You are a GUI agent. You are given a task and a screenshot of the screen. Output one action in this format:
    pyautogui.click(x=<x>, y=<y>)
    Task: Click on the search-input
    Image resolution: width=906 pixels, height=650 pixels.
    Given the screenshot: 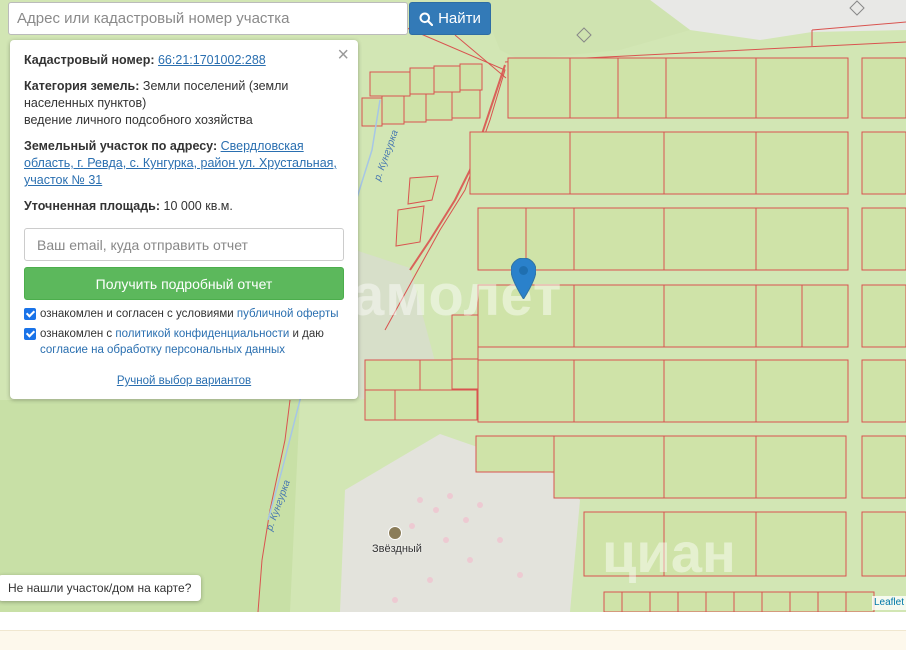 What is the action you would take?
    pyautogui.click(x=208, y=18)
    